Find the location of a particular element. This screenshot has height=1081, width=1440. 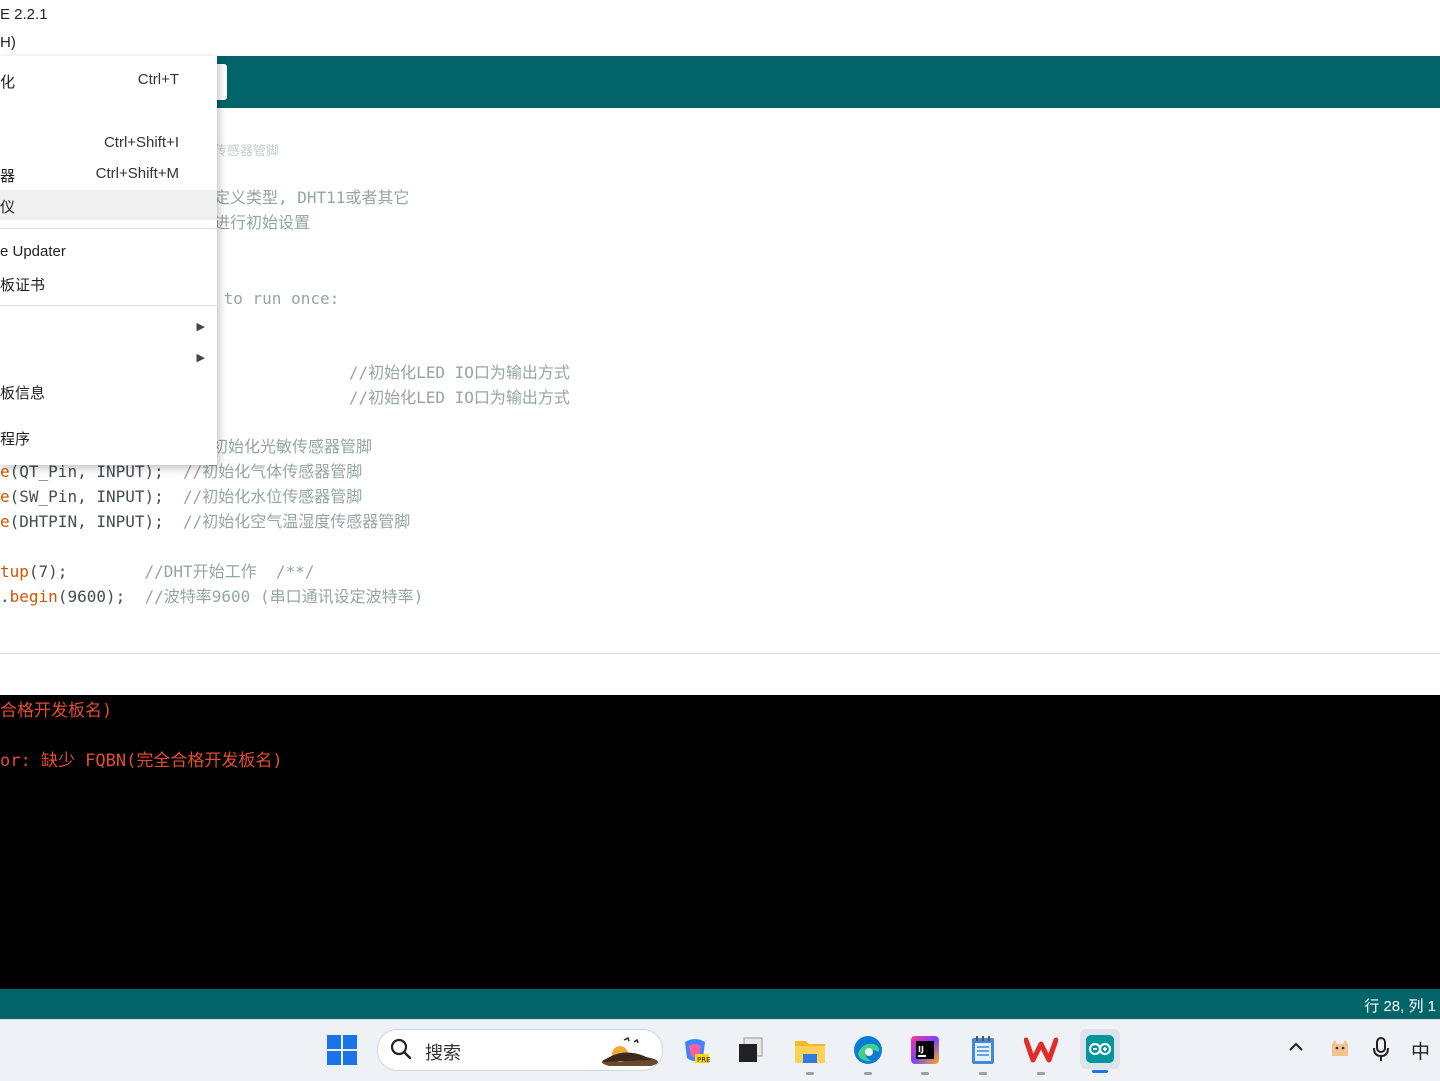

code-comment: to run once: is located at coordinates (277, 298).